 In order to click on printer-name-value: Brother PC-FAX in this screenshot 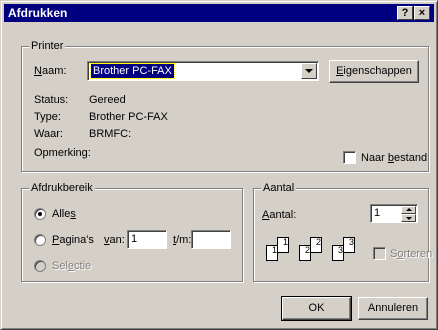, I will do `click(132, 71)`.